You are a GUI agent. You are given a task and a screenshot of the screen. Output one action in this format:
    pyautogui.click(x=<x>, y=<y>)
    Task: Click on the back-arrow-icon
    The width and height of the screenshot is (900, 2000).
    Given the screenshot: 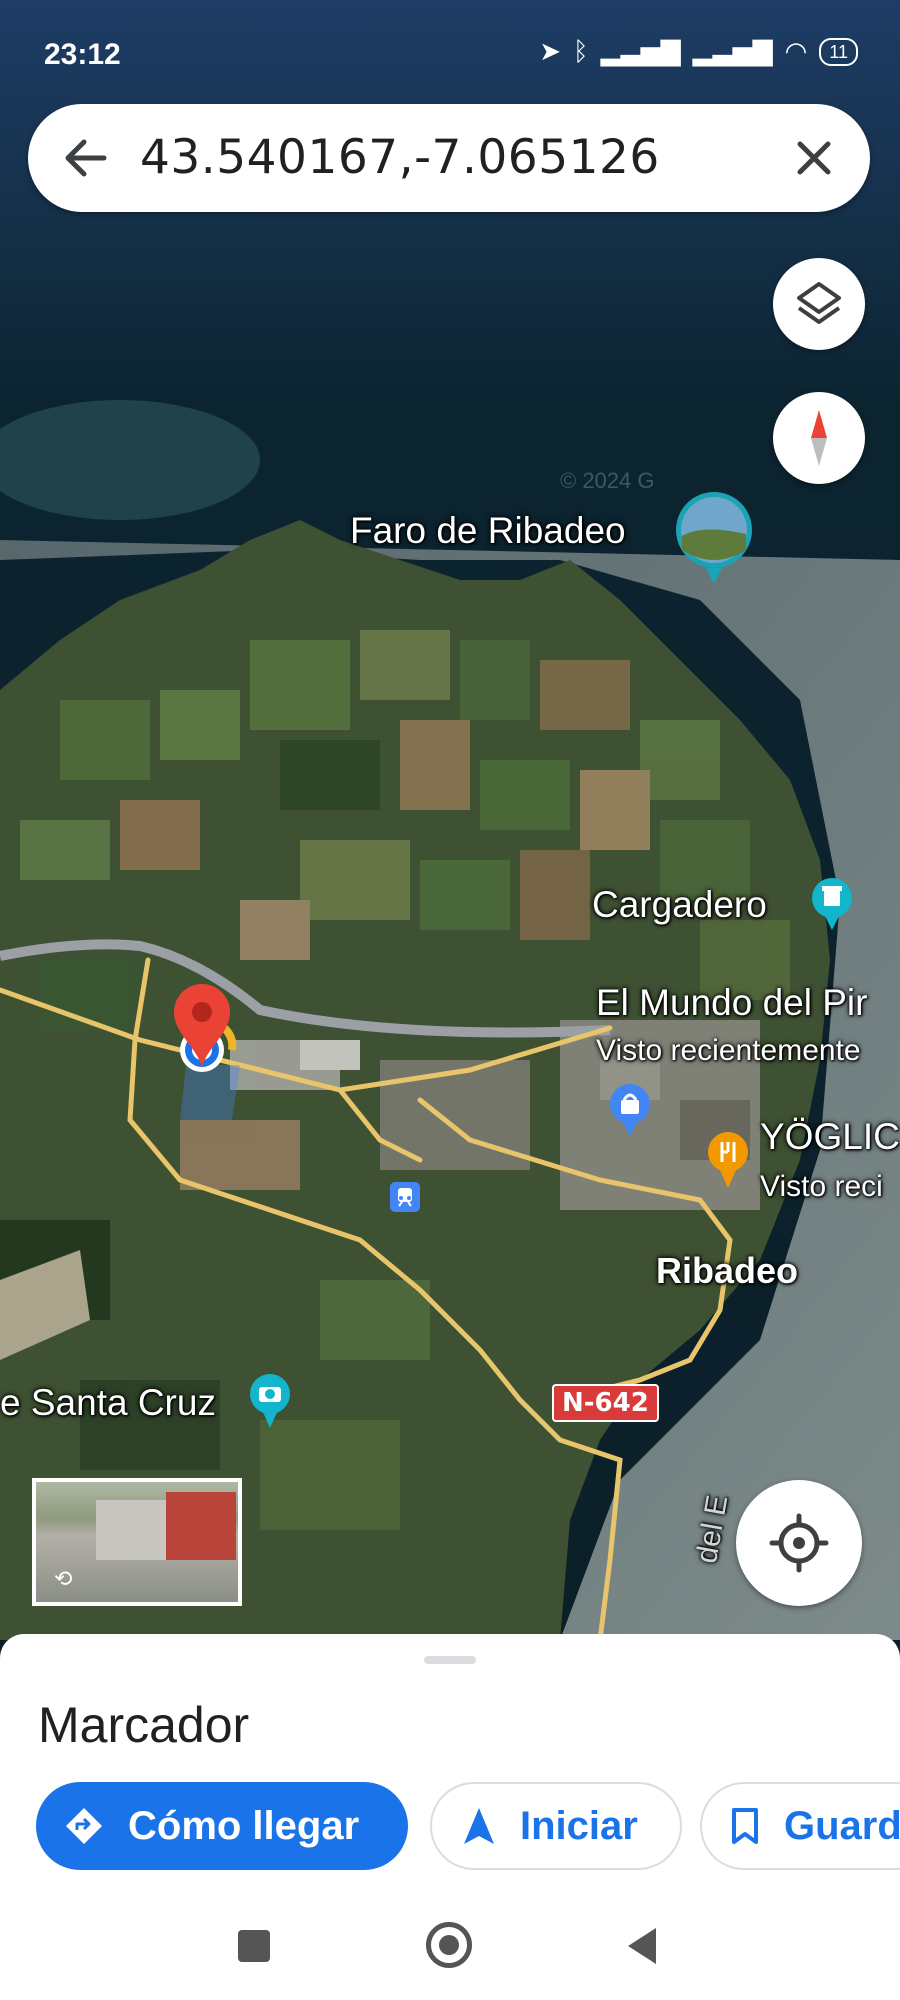 What is the action you would take?
    pyautogui.click(x=86, y=158)
    